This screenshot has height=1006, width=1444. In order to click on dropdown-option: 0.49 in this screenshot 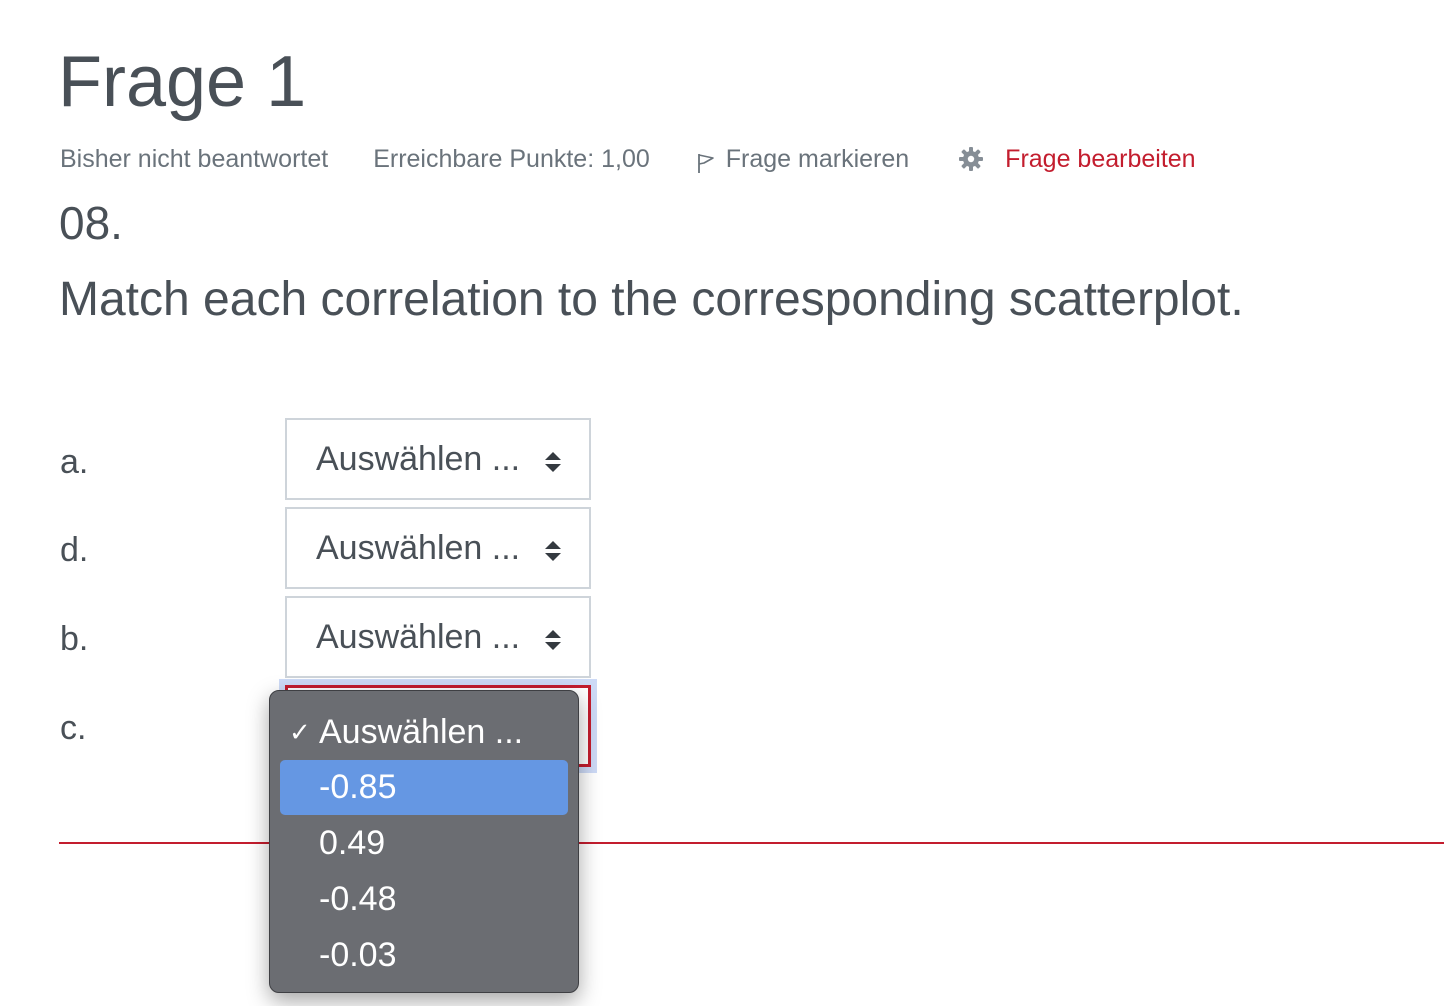, I will do `click(424, 843)`.